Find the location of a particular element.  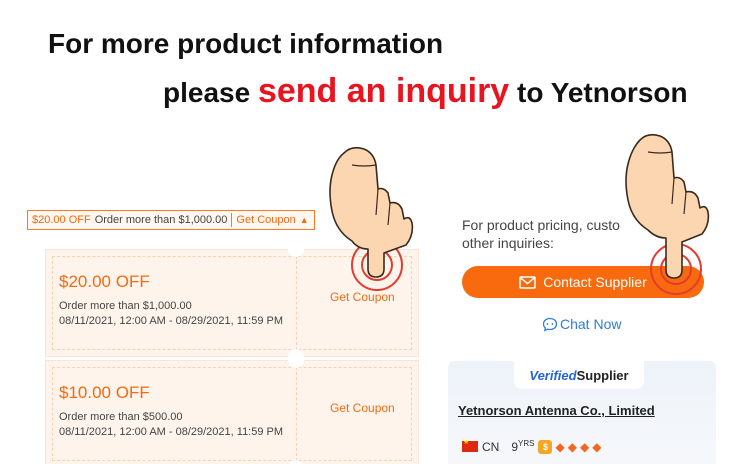

verified-mark: Verified is located at coordinates (553, 375).